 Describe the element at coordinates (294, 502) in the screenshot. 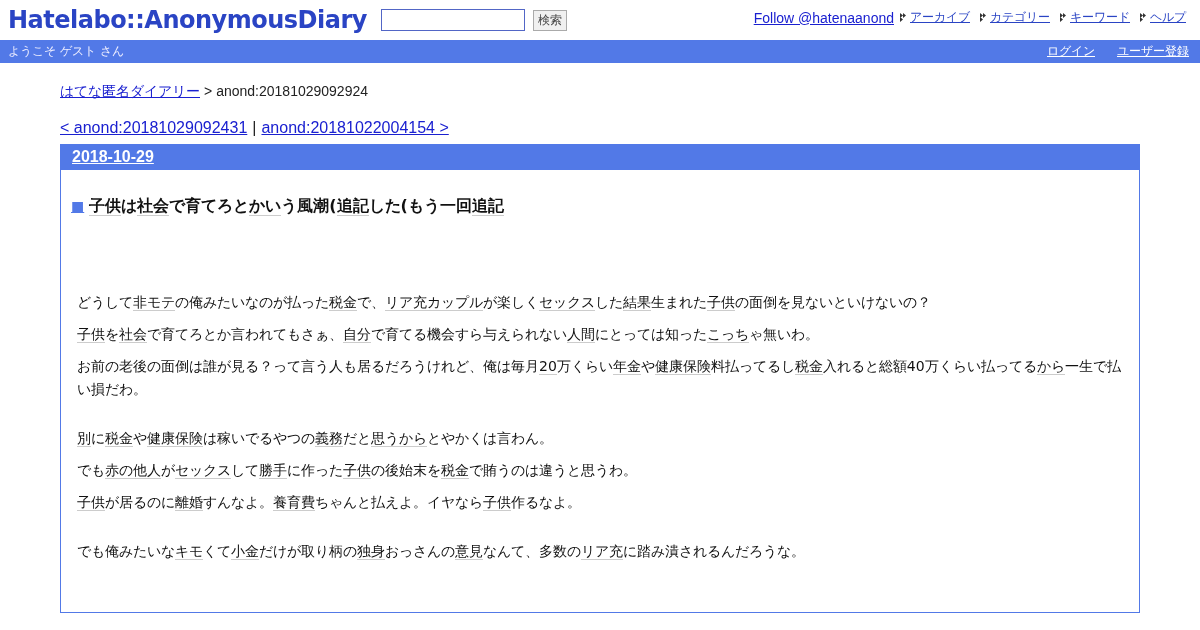

I see `keyword-link: 養育費` at that location.